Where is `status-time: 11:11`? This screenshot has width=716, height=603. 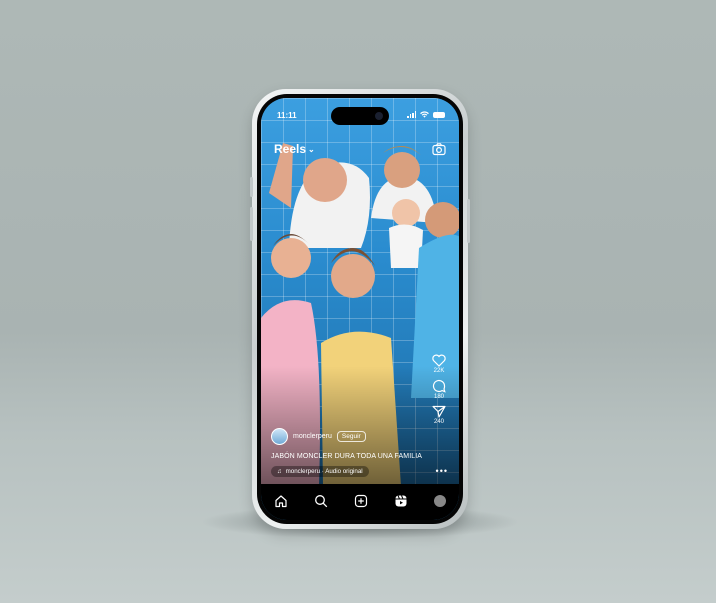 status-time: 11:11 is located at coordinates (287, 115).